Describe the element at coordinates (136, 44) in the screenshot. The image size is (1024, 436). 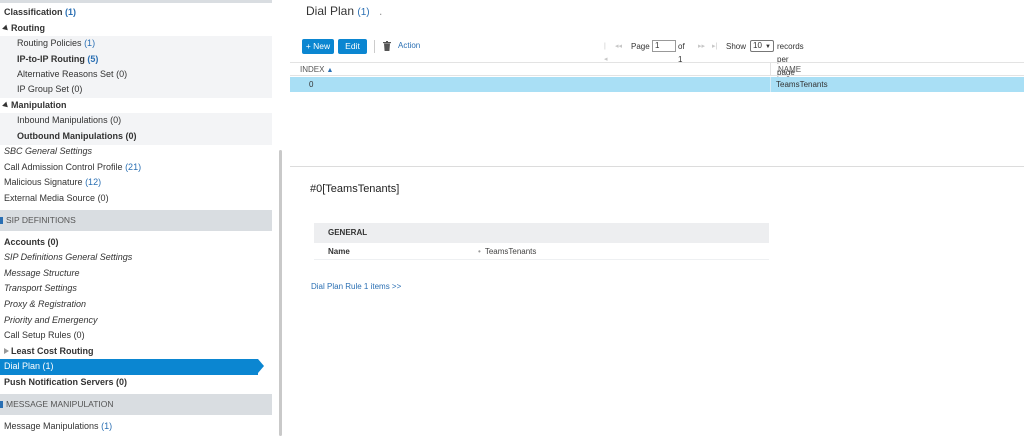
I see `sidebar-item-routing-policies: Routing Policies (1)` at that location.